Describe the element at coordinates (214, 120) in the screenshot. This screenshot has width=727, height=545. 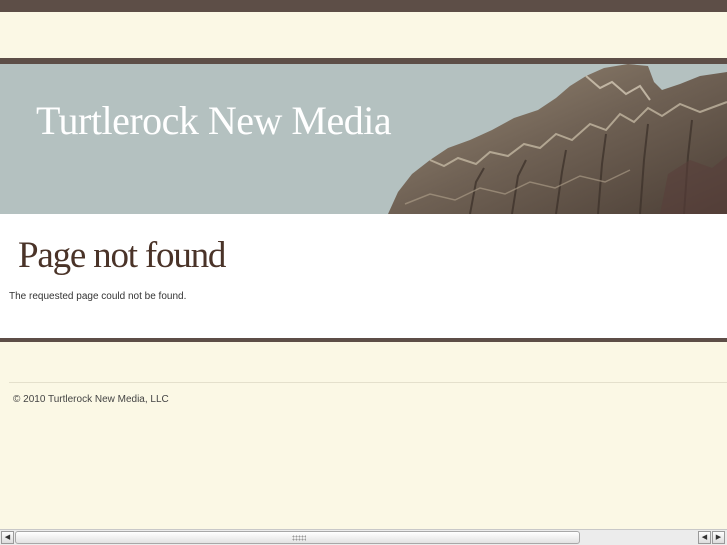
I see `site-title: Turtlerock New Media` at that location.